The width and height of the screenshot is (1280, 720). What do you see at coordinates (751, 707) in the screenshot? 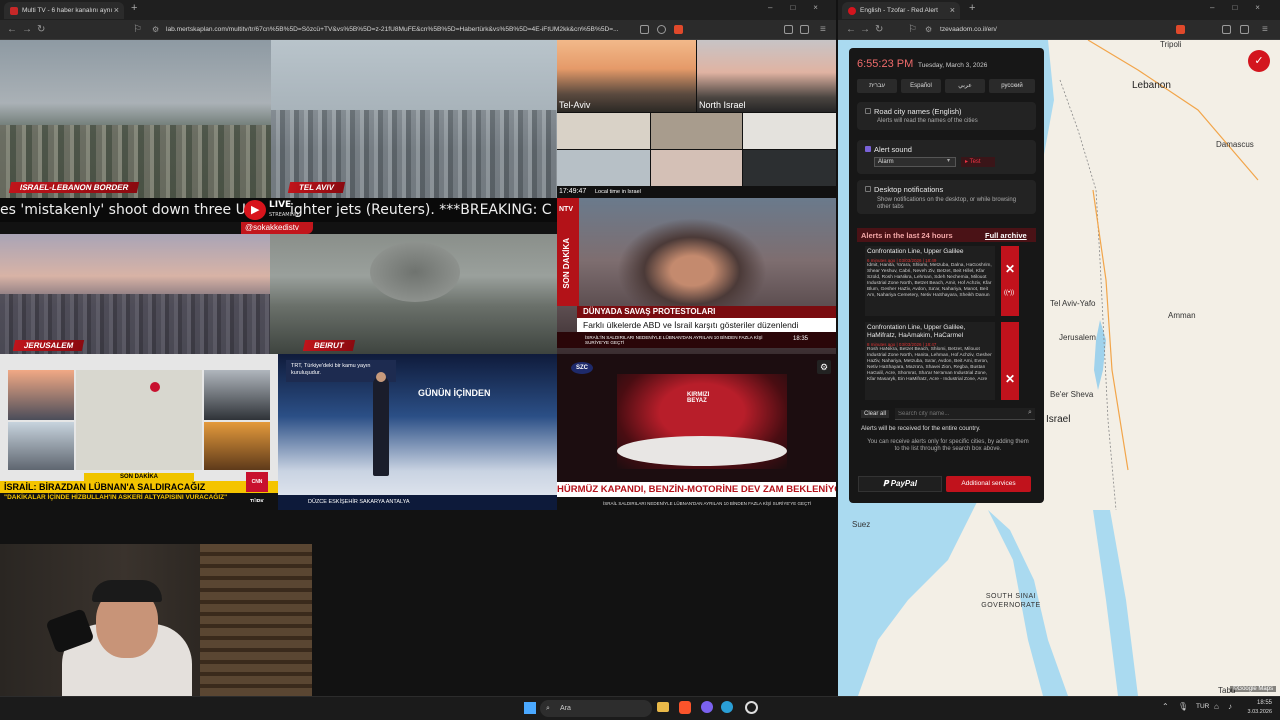
I see `obs-taskbar-icon` at bounding box center [751, 707].